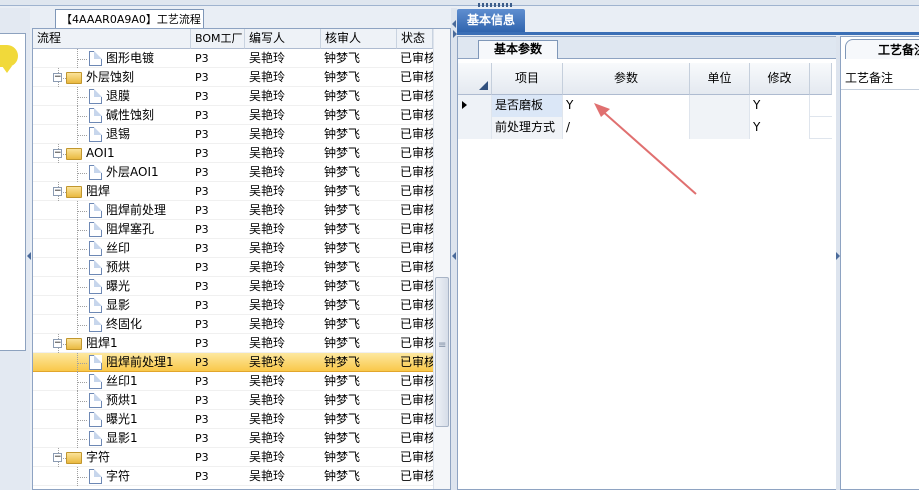 Image resolution: width=919 pixels, height=490 pixels. What do you see at coordinates (233, 381) in the screenshot?
I see `tree-row: 丝印1 P3 吴艳玲 钟梦飞 已审核` at bounding box center [233, 381].